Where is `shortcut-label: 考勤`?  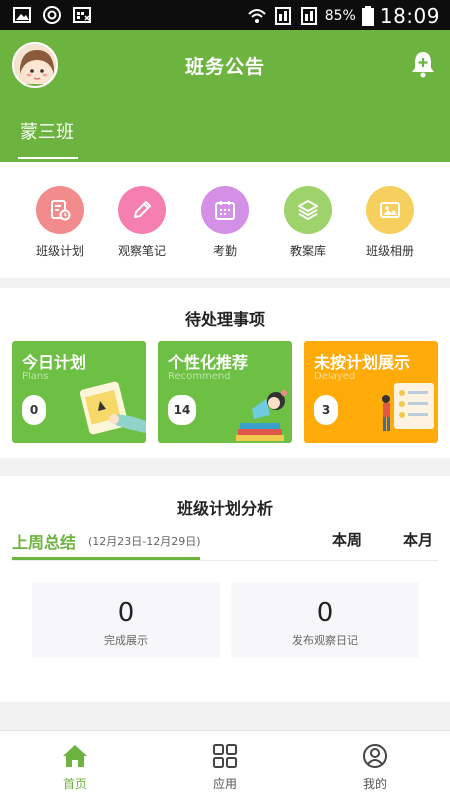 shortcut-label: 考勤 is located at coordinates (224, 251).